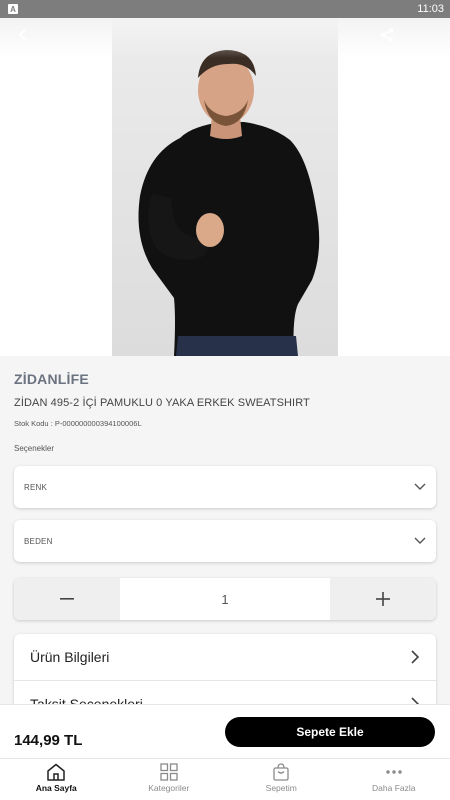 The width and height of the screenshot is (450, 800). What do you see at coordinates (394, 788) in the screenshot?
I see `tab-more-label: Daha Fazla` at bounding box center [394, 788].